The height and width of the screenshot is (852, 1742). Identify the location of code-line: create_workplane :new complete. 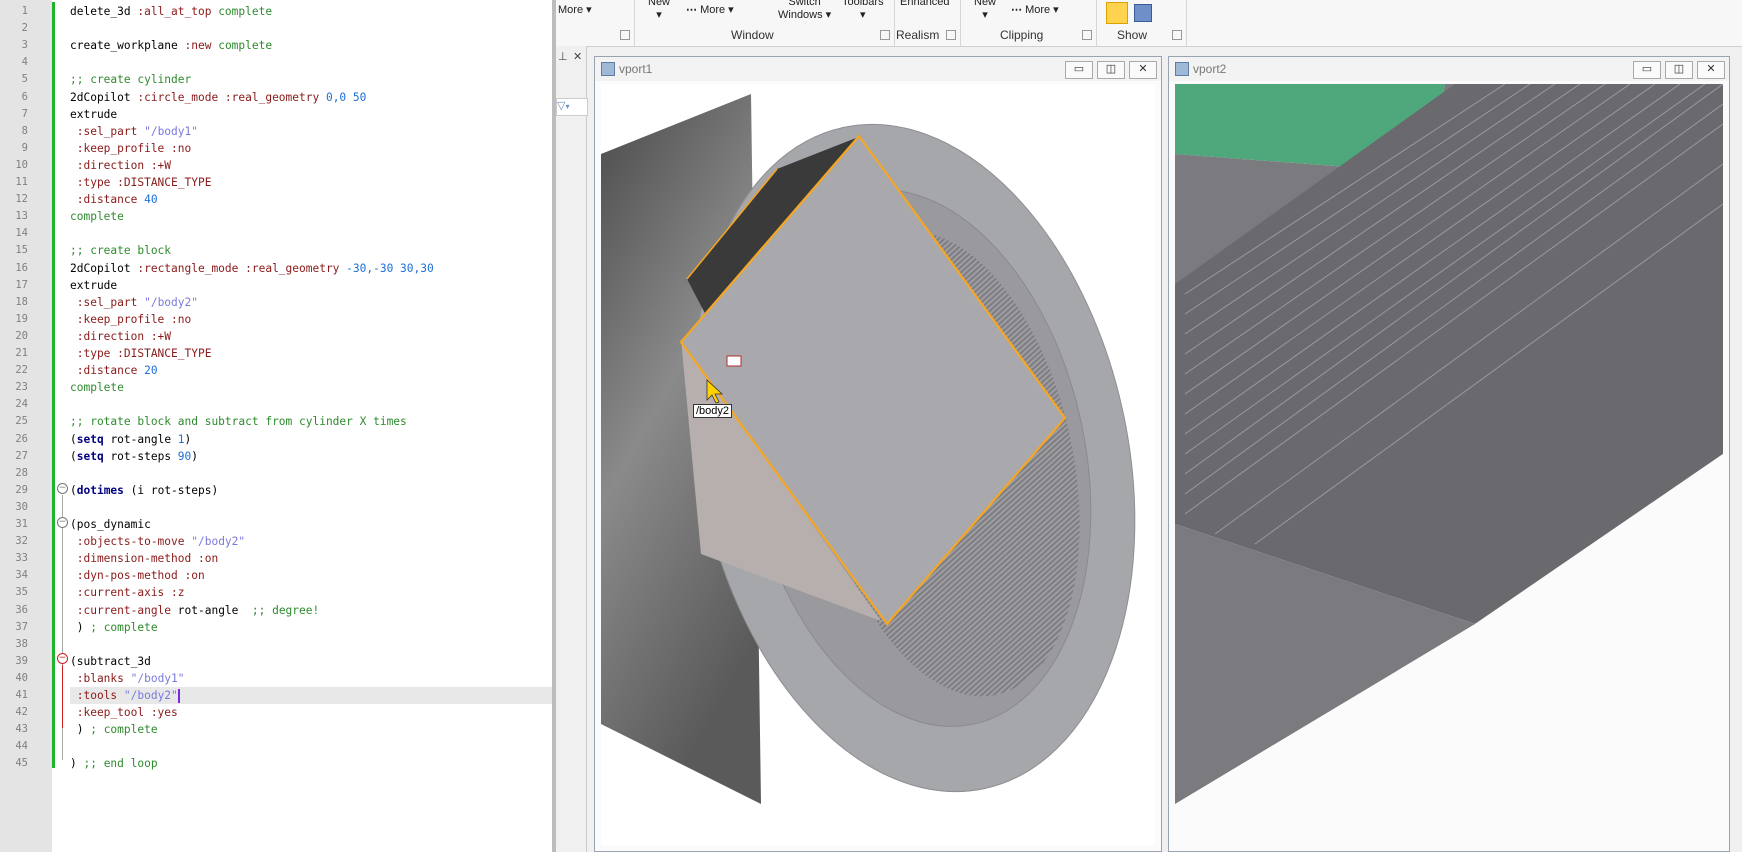
(311, 45).